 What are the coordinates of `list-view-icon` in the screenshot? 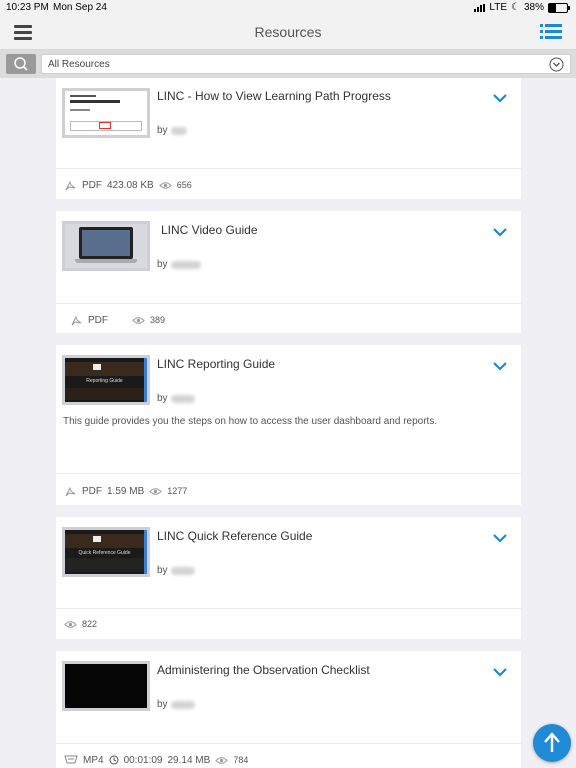 It's located at (551, 33).